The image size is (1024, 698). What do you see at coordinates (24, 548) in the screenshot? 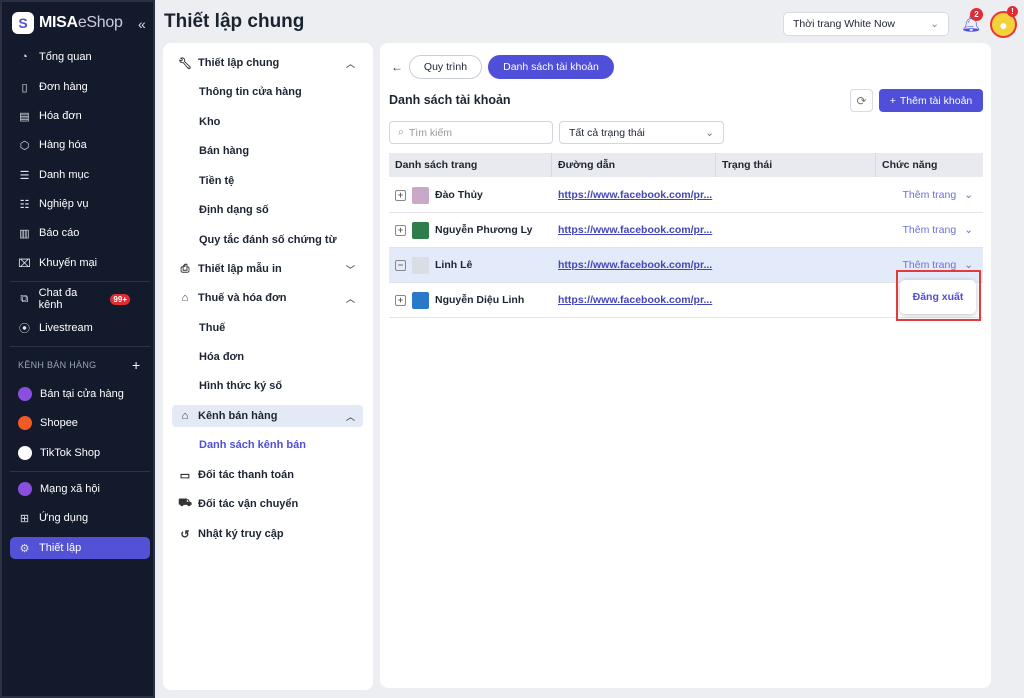
I see `gear-icon: ⚙` at bounding box center [24, 548].